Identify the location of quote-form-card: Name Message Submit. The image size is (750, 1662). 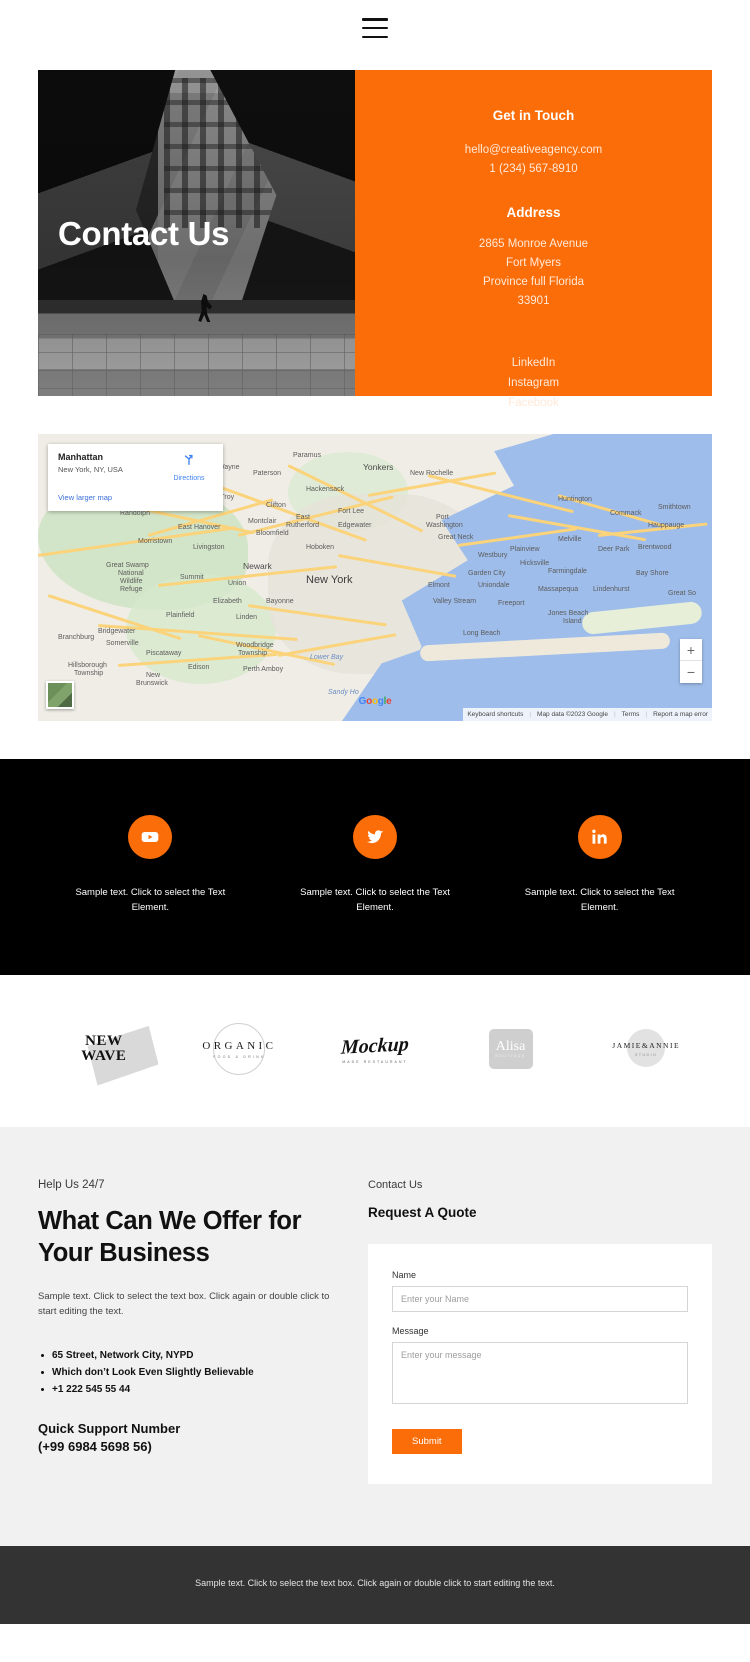
(540, 1364).